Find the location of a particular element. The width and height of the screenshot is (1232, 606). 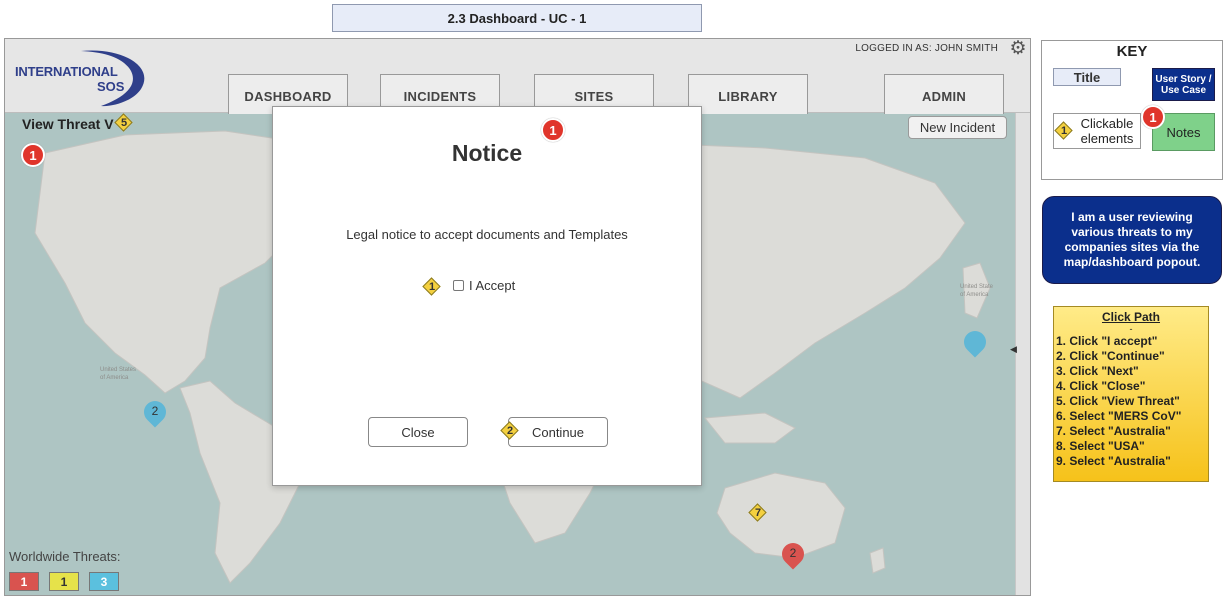

click-path-step: 1. Click "I accept" is located at coordinates (1107, 341).